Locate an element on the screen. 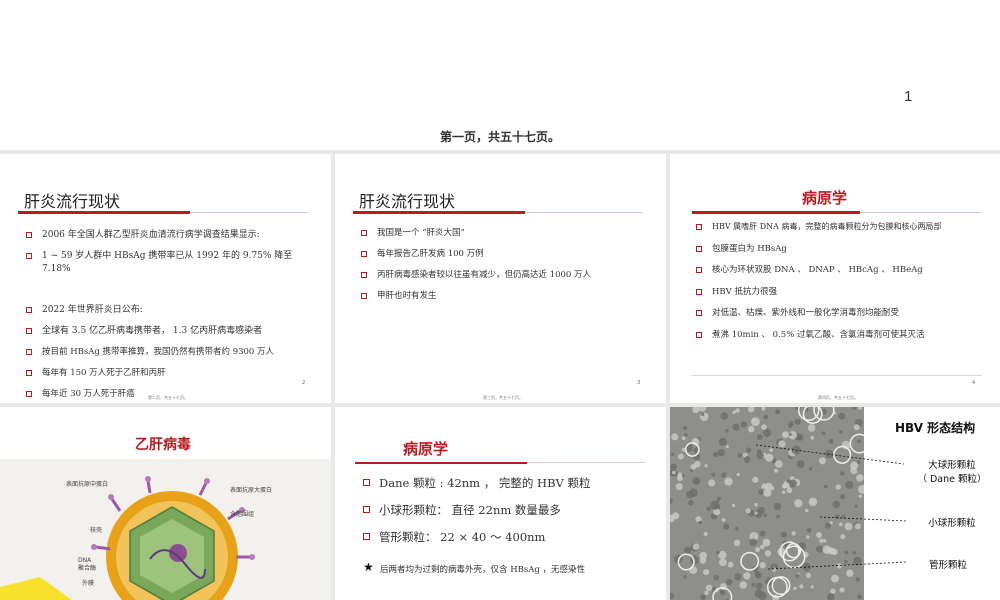  list-item: 煮沸 10min 、 0.5% 过氧乙酸、含氯消毒剂可使其灭活 is located at coordinates (846, 335).